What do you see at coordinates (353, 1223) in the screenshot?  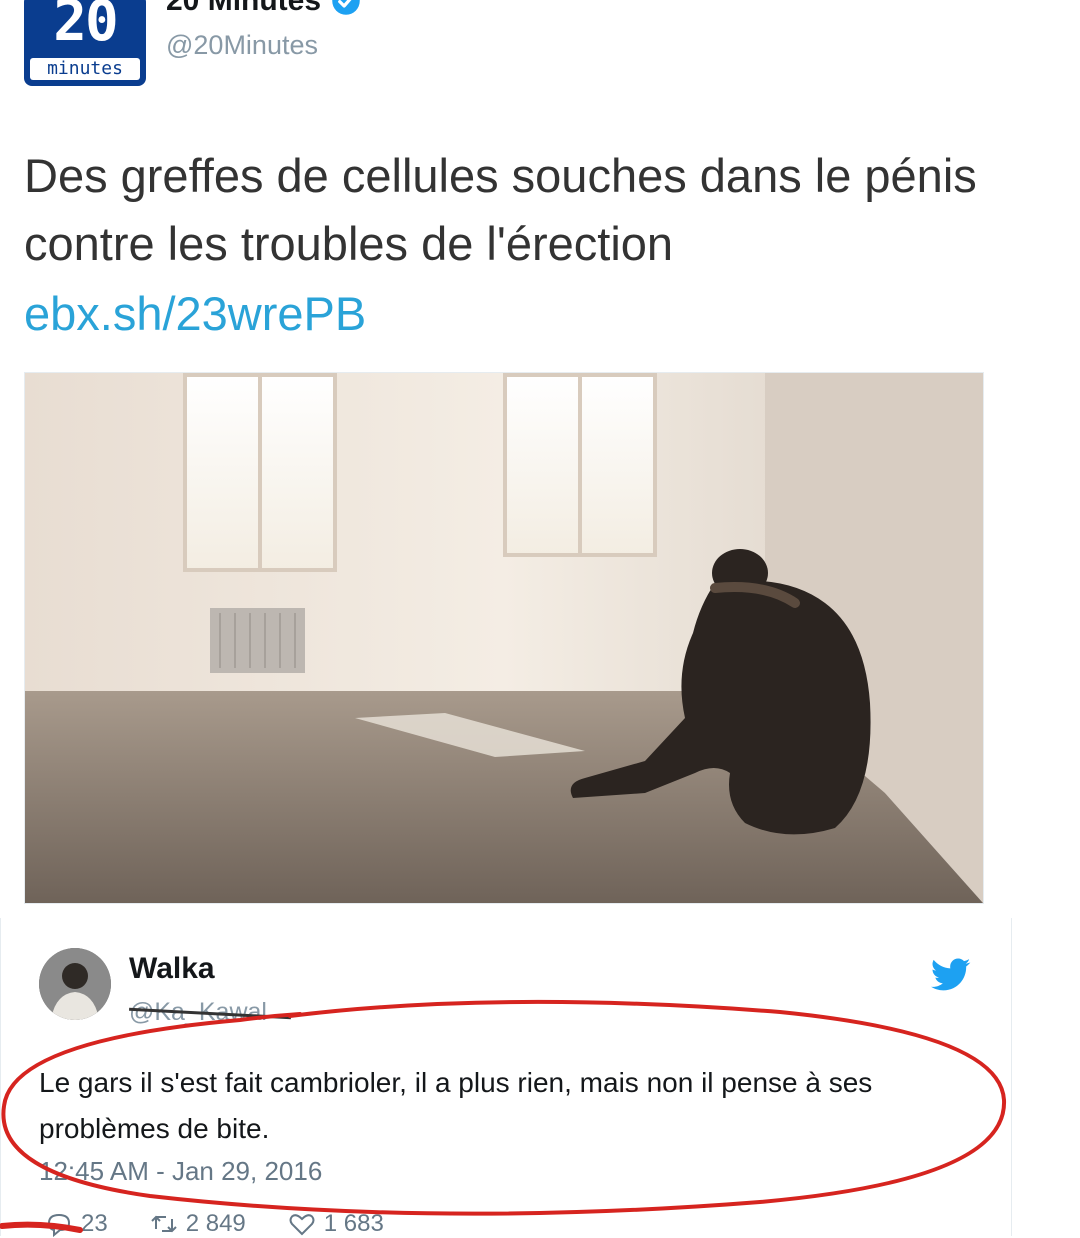 I see `like-count: 1 683` at bounding box center [353, 1223].